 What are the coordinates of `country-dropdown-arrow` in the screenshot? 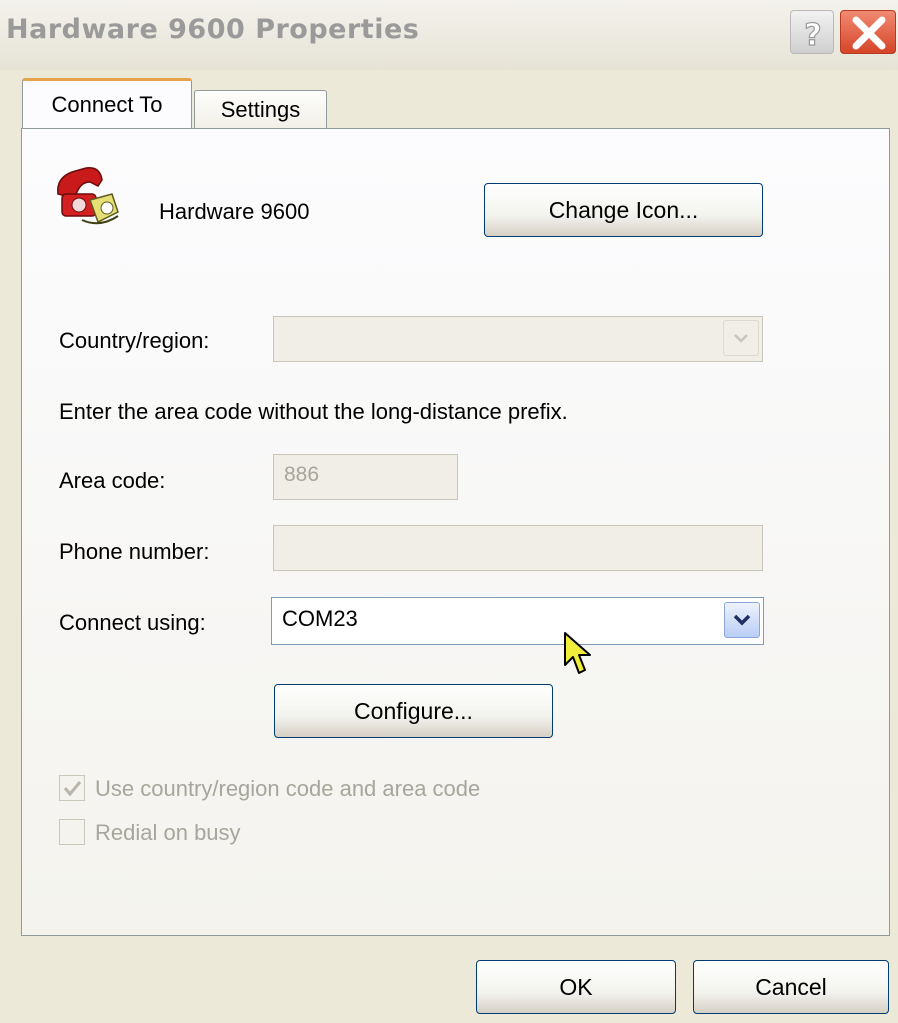 It's located at (741, 338).